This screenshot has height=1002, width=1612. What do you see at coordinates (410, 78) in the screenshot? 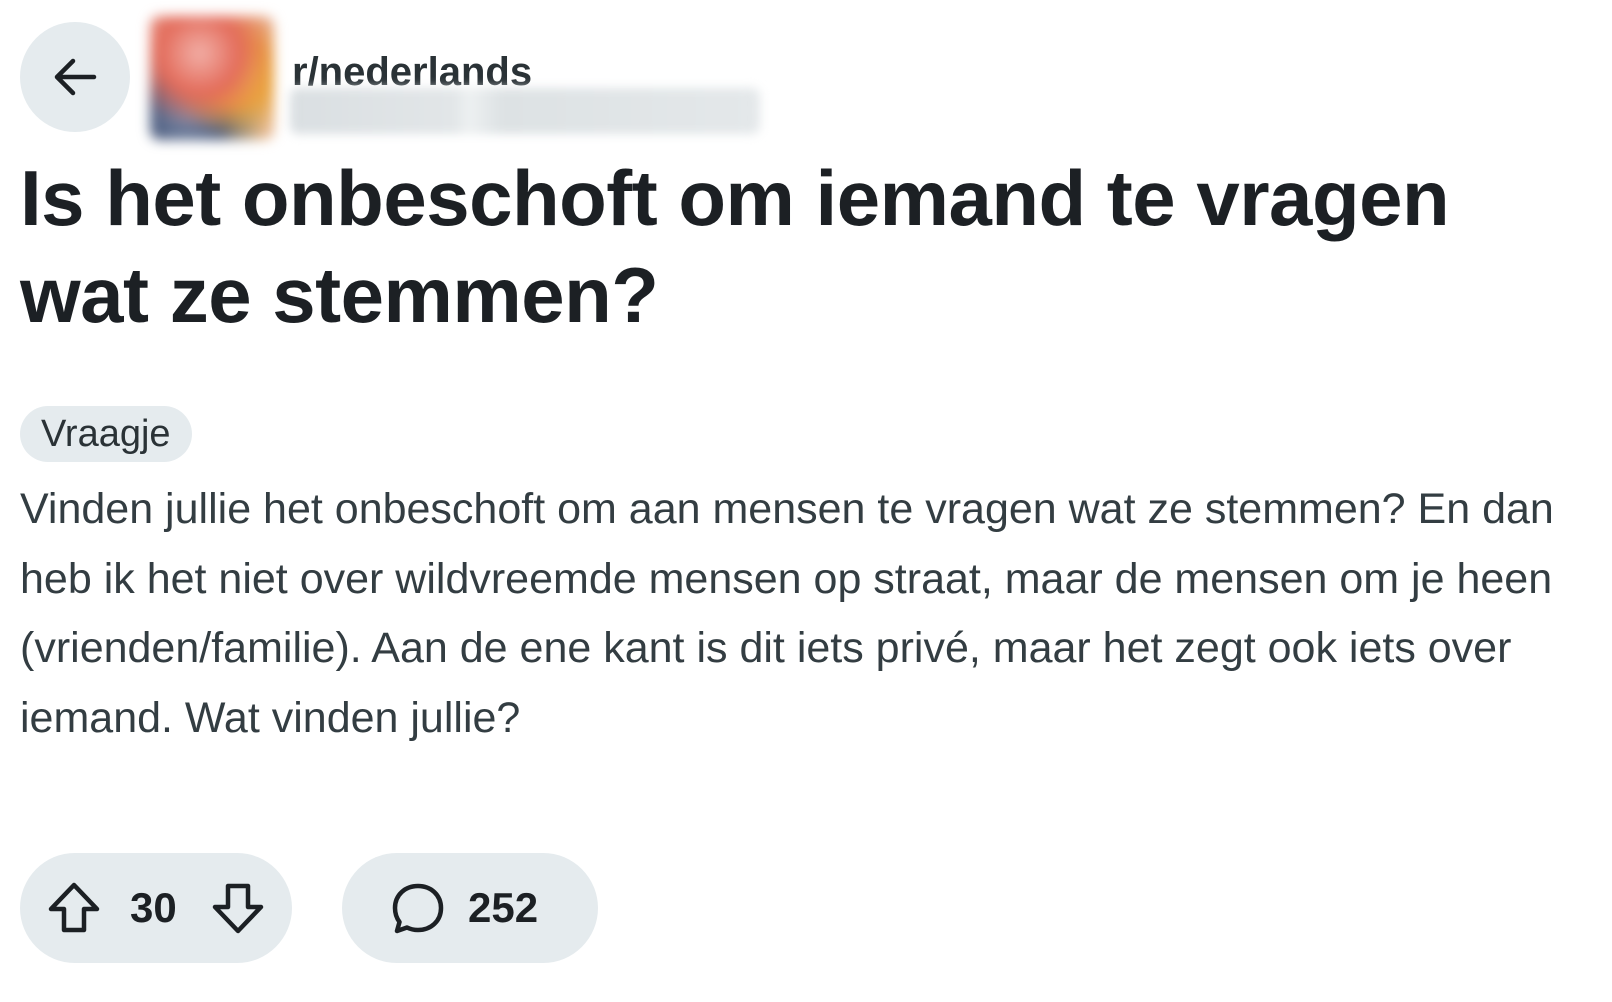
I see `post-header: r/nederlands` at bounding box center [410, 78].